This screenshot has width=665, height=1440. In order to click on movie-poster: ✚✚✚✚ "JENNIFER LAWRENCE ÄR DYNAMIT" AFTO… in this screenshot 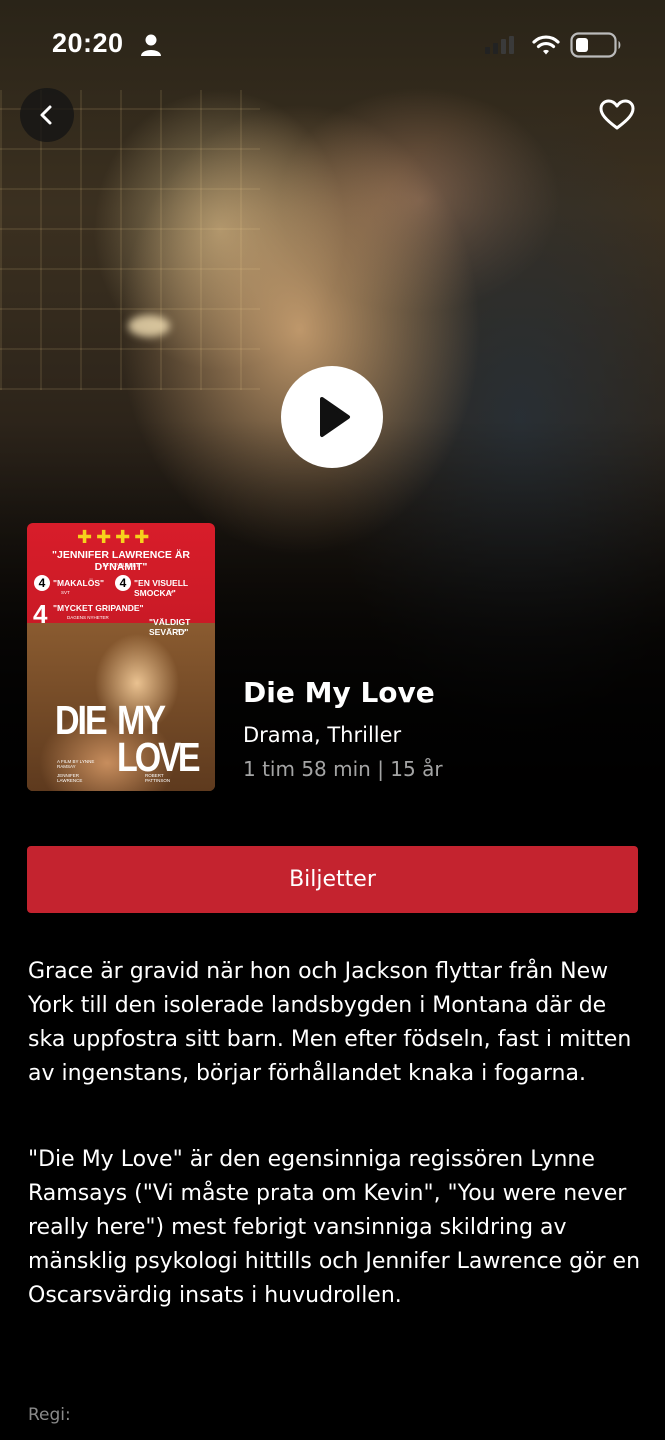, I will do `click(121, 657)`.